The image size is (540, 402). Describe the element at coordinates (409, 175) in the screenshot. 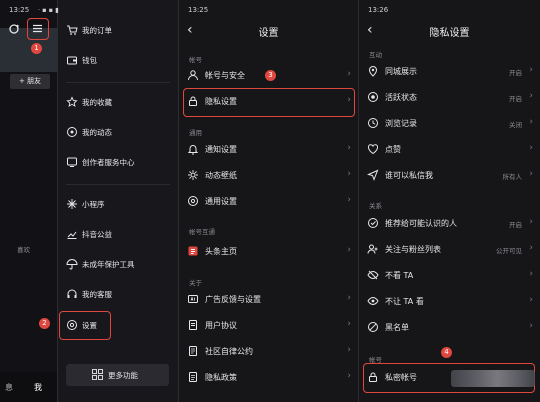

I see `item-label: 谁可以私信我` at that location.